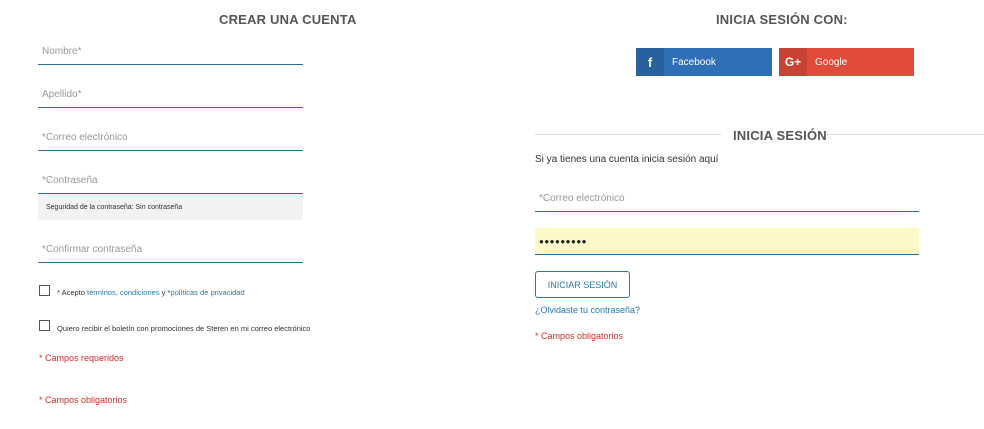 This screenshot has height=429, width=984. I want to click on terms-link: términos, condiciones, so click(123, 292).